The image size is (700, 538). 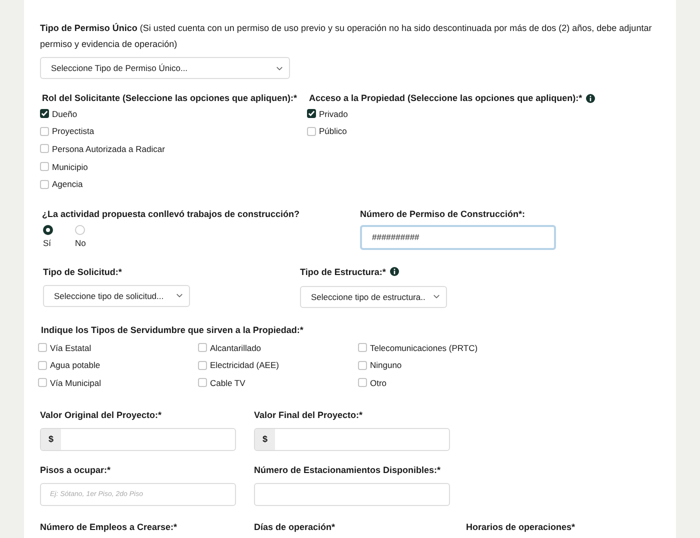 I want to click on question-label: ¿La actividad propuesta conllevó trabajos de construcción?, so click(x=171, y=213).